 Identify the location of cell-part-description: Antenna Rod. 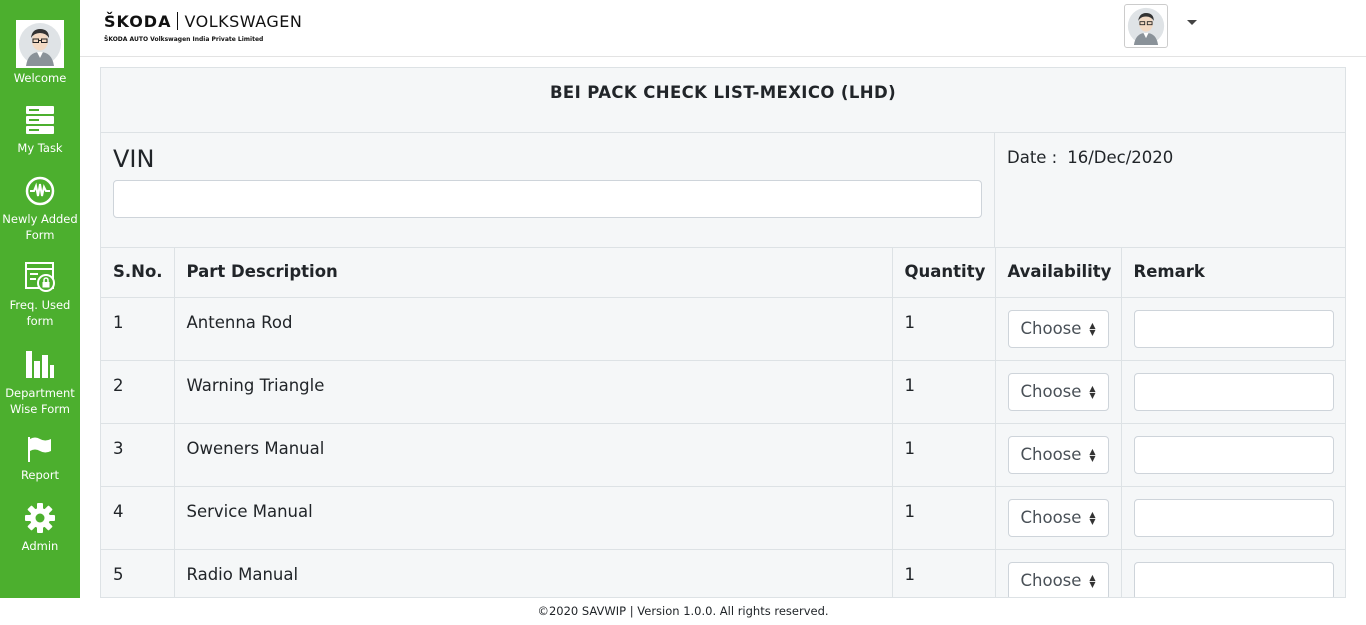
(533, 329).